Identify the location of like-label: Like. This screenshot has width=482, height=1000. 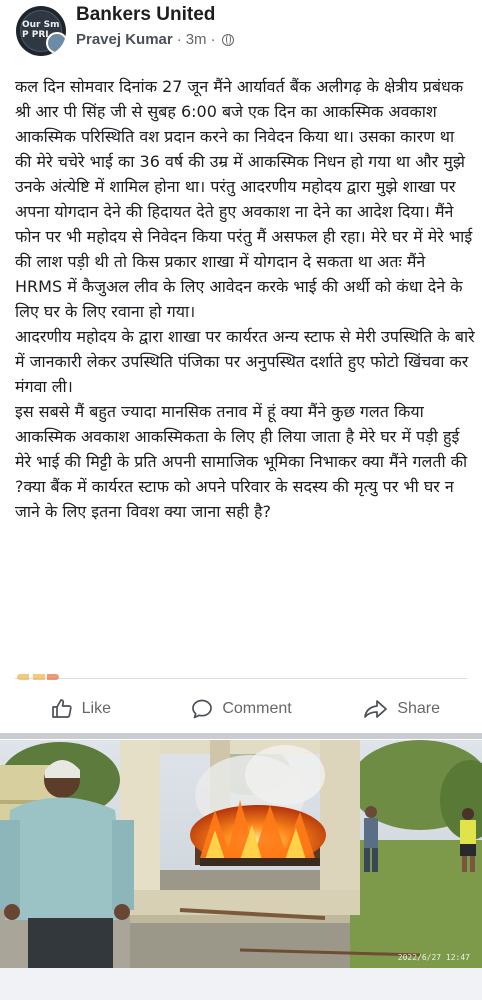
(96, 708).